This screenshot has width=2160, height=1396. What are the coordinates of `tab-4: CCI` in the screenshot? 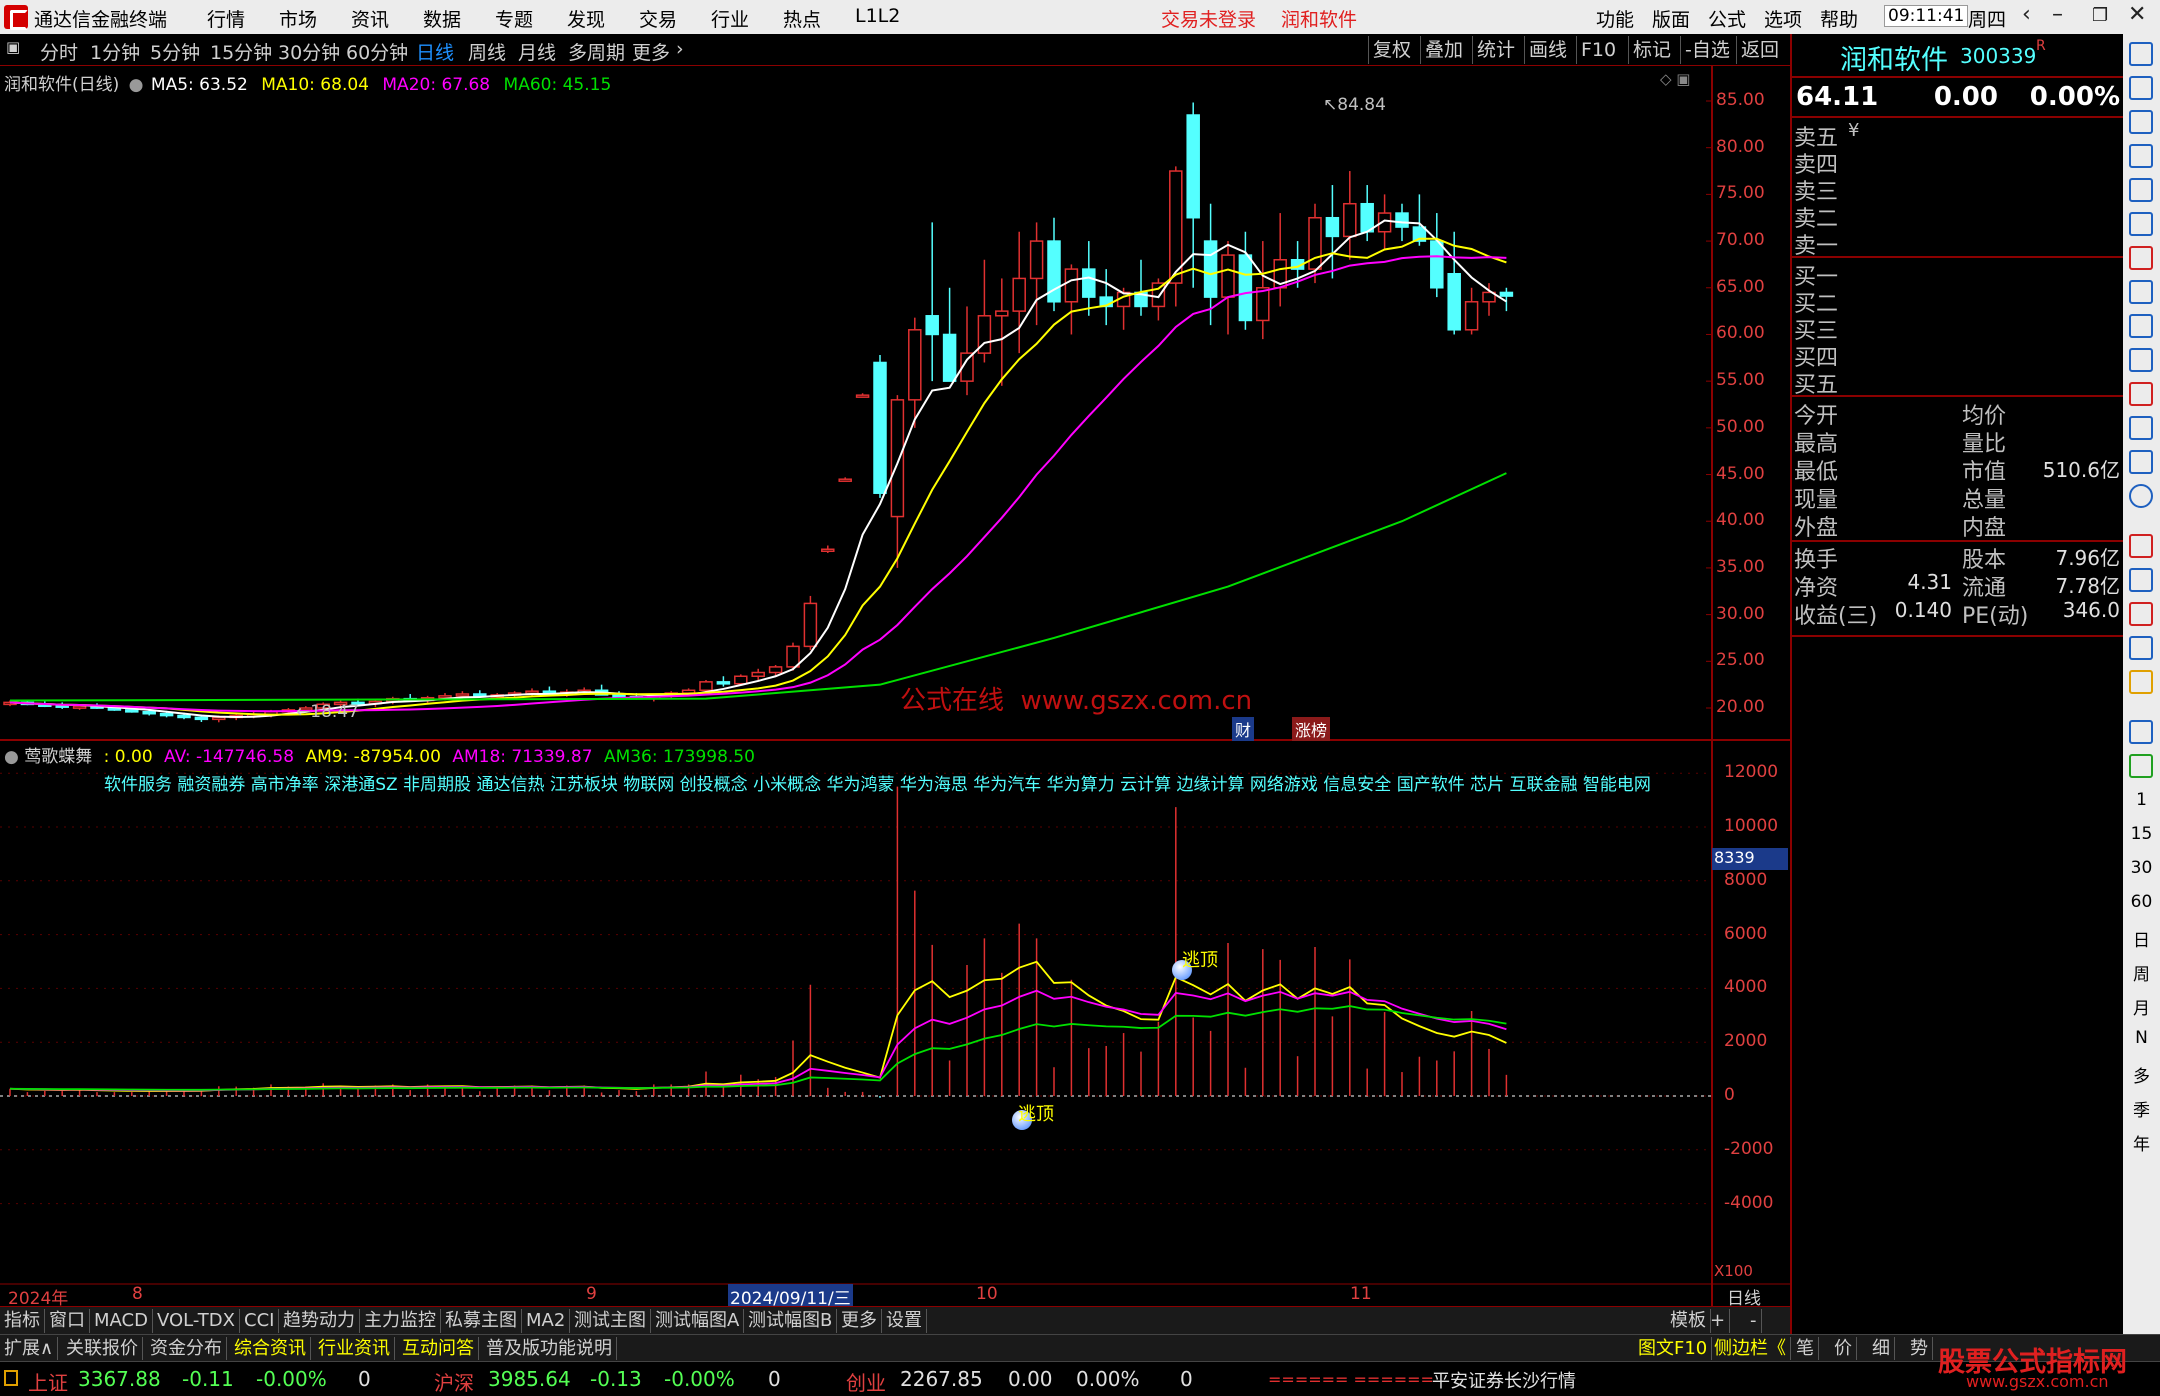 It's located at (260, 1321).